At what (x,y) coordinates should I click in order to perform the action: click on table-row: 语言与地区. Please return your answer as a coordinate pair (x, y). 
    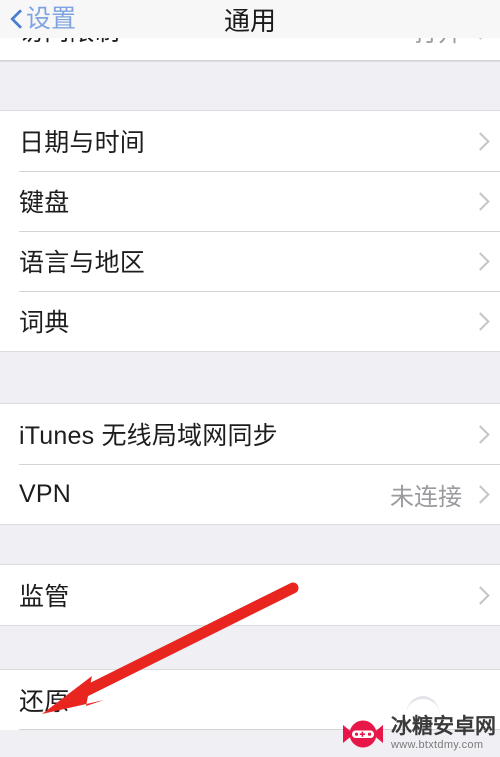
    Looking at the image, I should click on (250, 261).